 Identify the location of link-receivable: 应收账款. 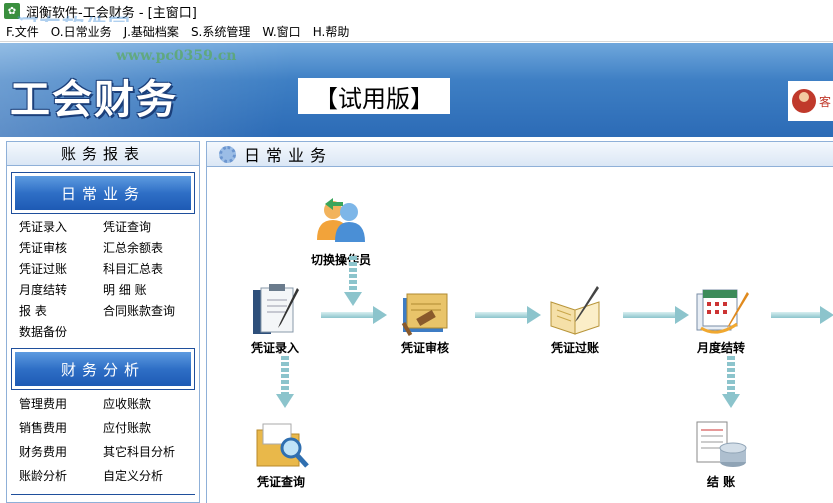
(148, 404).